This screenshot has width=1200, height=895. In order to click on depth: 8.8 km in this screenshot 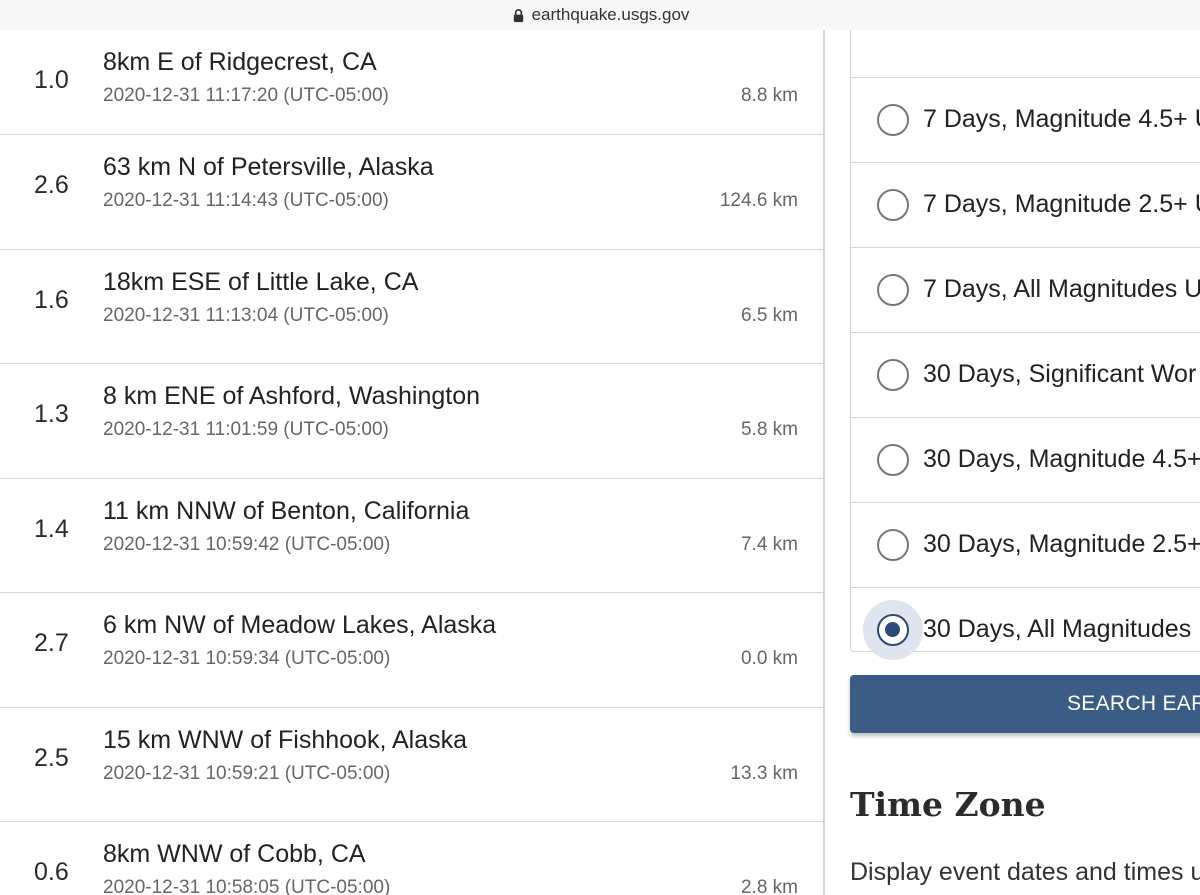, I will do `click(769, 95)`.